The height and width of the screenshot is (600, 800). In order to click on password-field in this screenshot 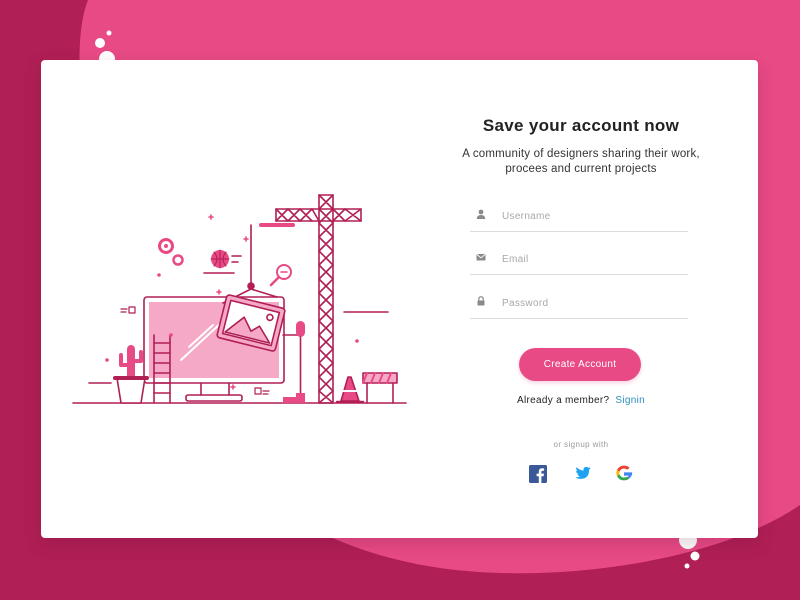, I will do `click(579, 301)`.